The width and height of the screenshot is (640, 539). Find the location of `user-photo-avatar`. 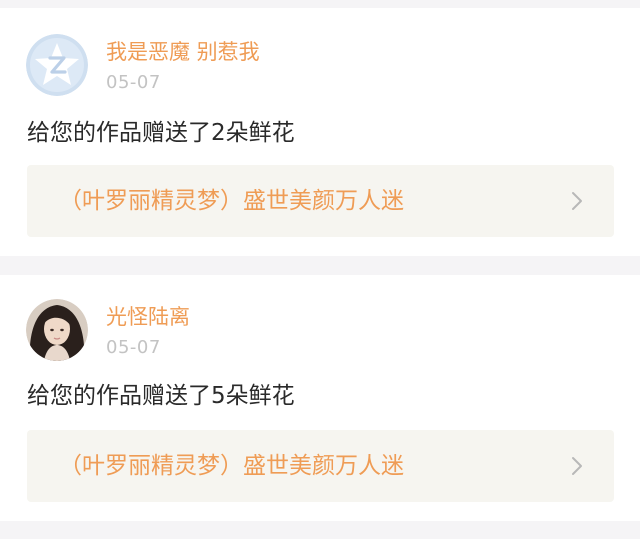

user-photo-avatar is located at coordinates (57, 330).